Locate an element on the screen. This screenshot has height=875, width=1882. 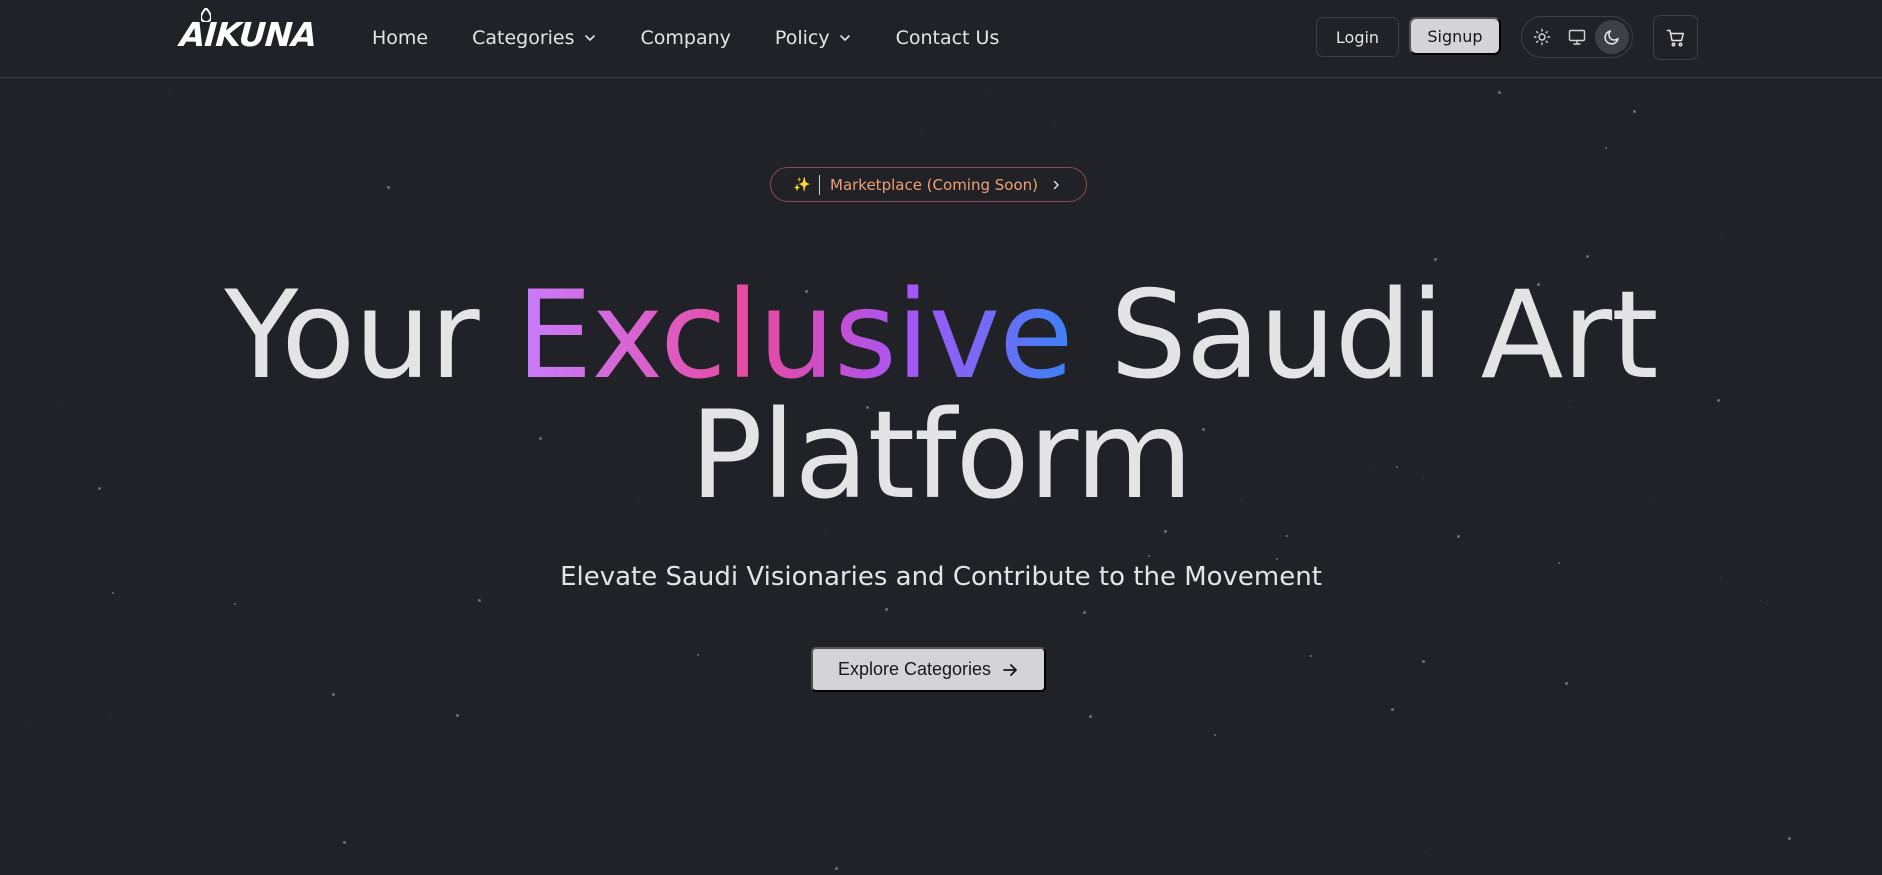
nav-company: Company is located at coordinates (686, 38).